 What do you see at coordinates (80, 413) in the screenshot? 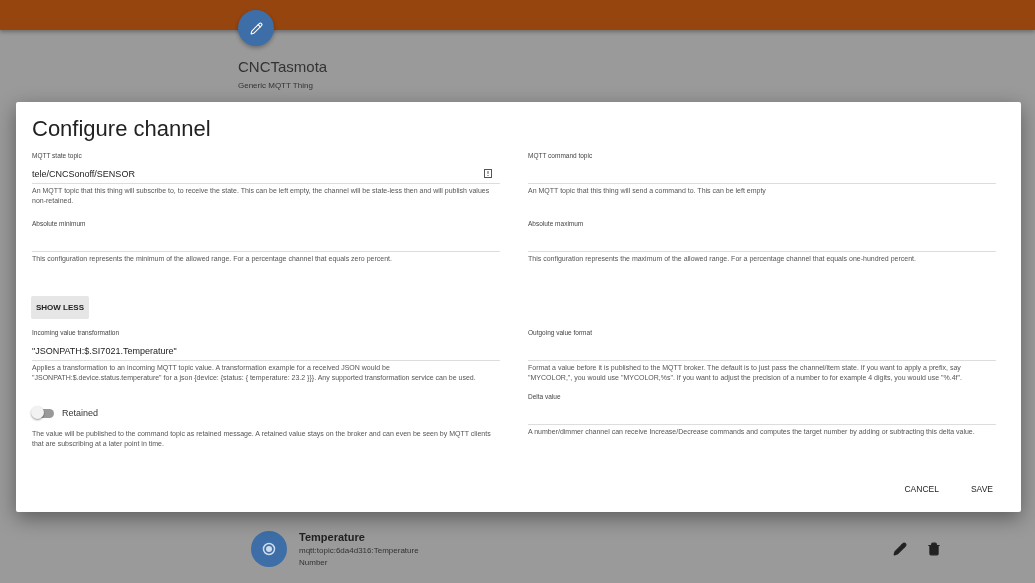
I see `switch-label: Retained` at bounding box center [80, 413].